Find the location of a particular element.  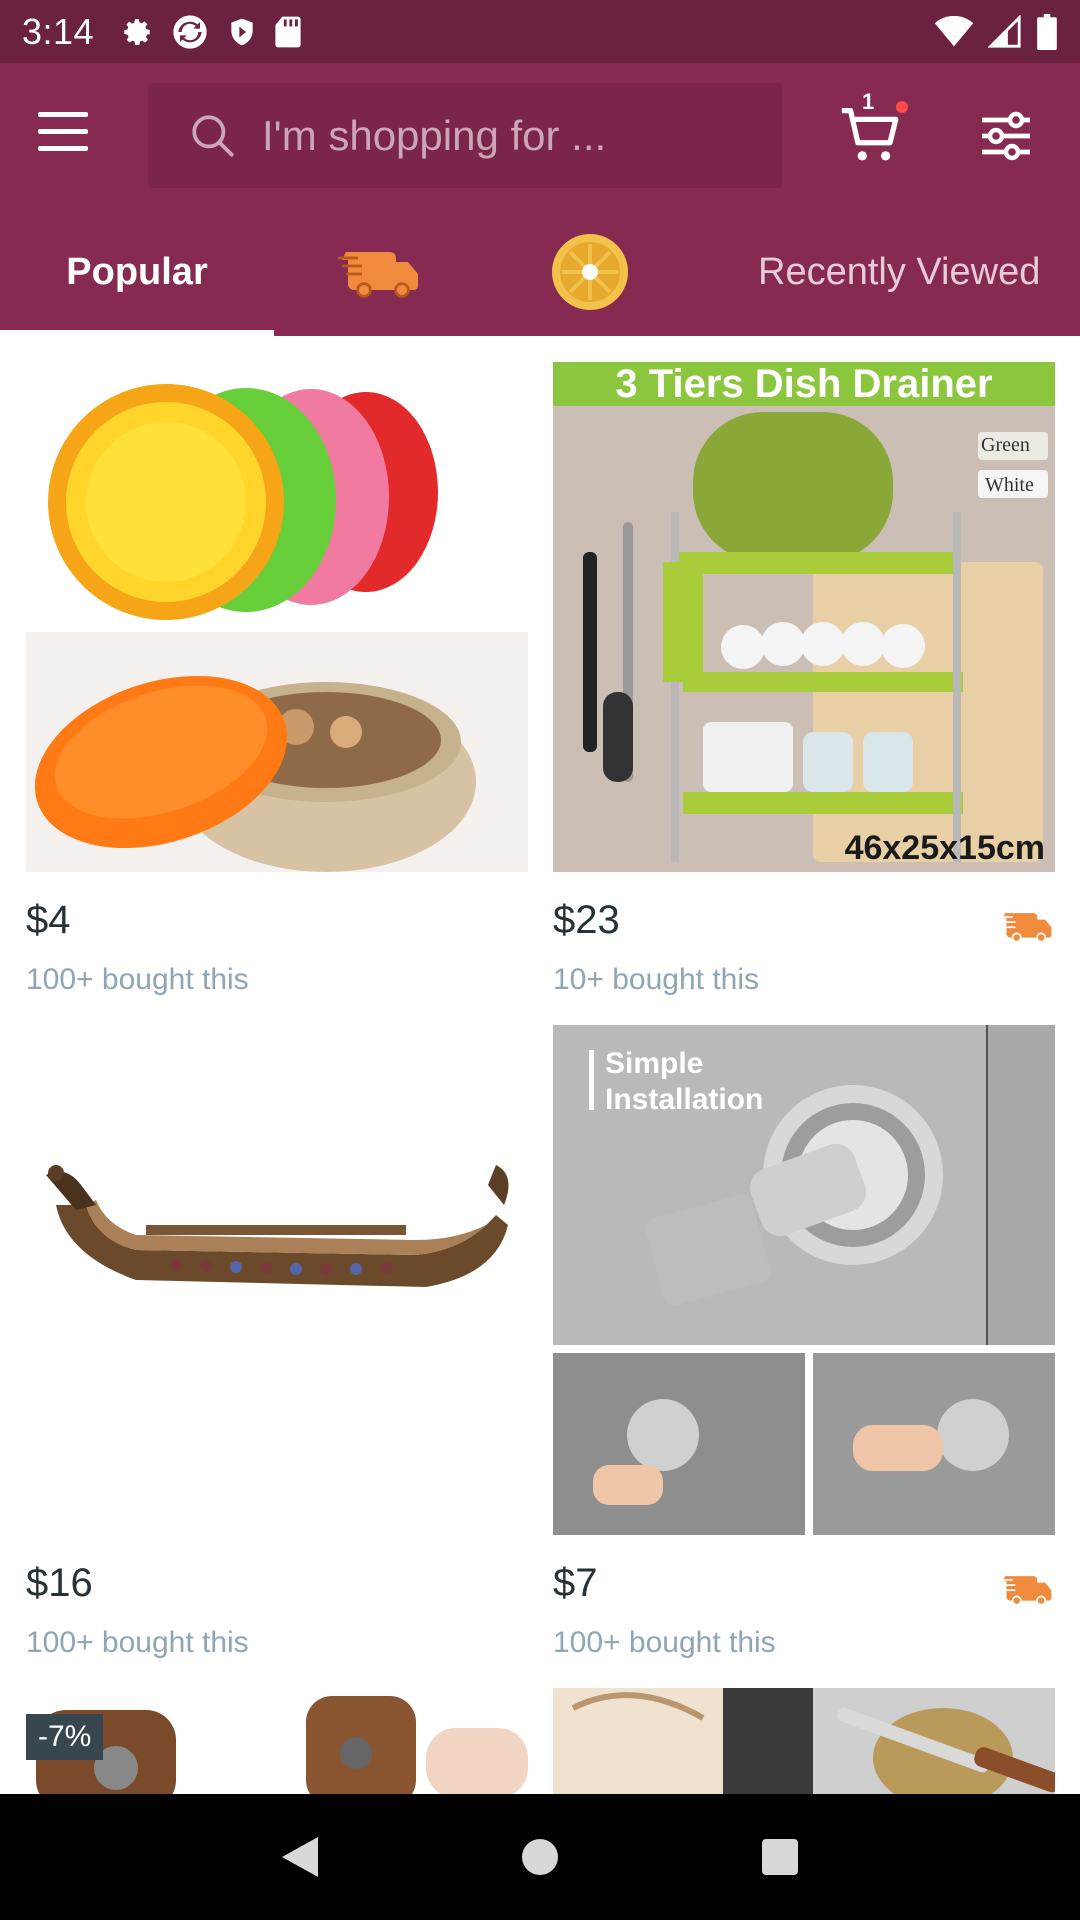

app-bar: 1 is located at coordinates (540, 135).